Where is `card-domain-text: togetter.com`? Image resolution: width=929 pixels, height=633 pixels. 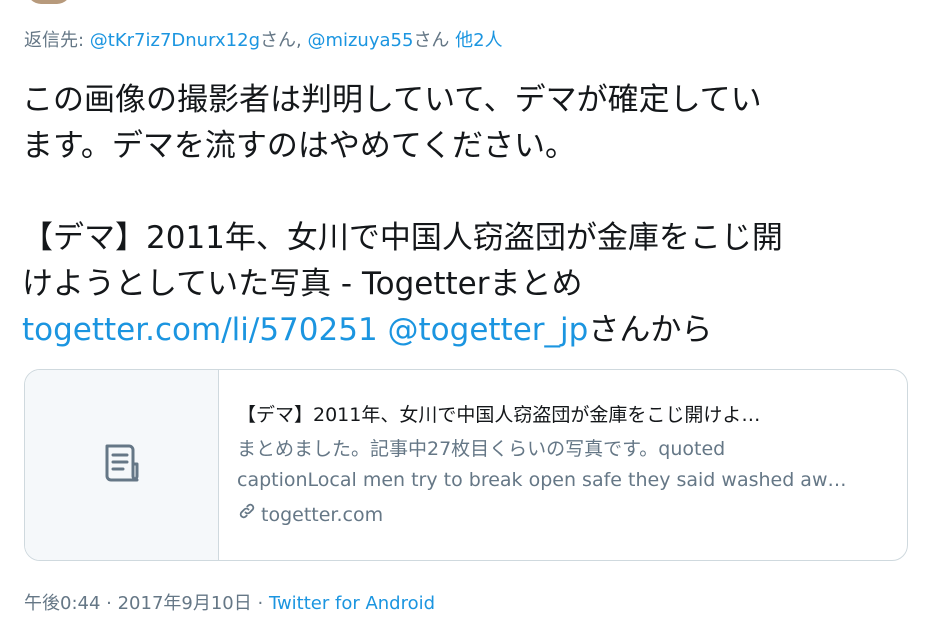 card-domain-text: togetter.com is located at coordinates (322, 515).